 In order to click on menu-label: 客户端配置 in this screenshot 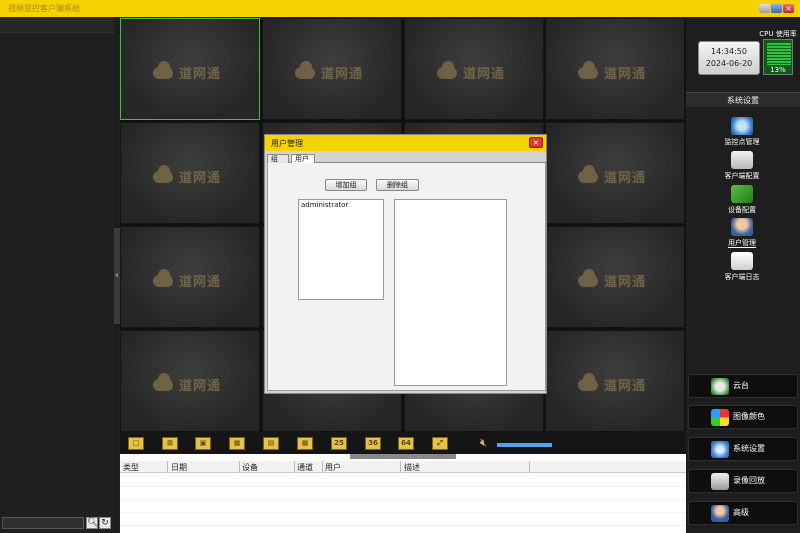, I will do `click(742, 176)`.